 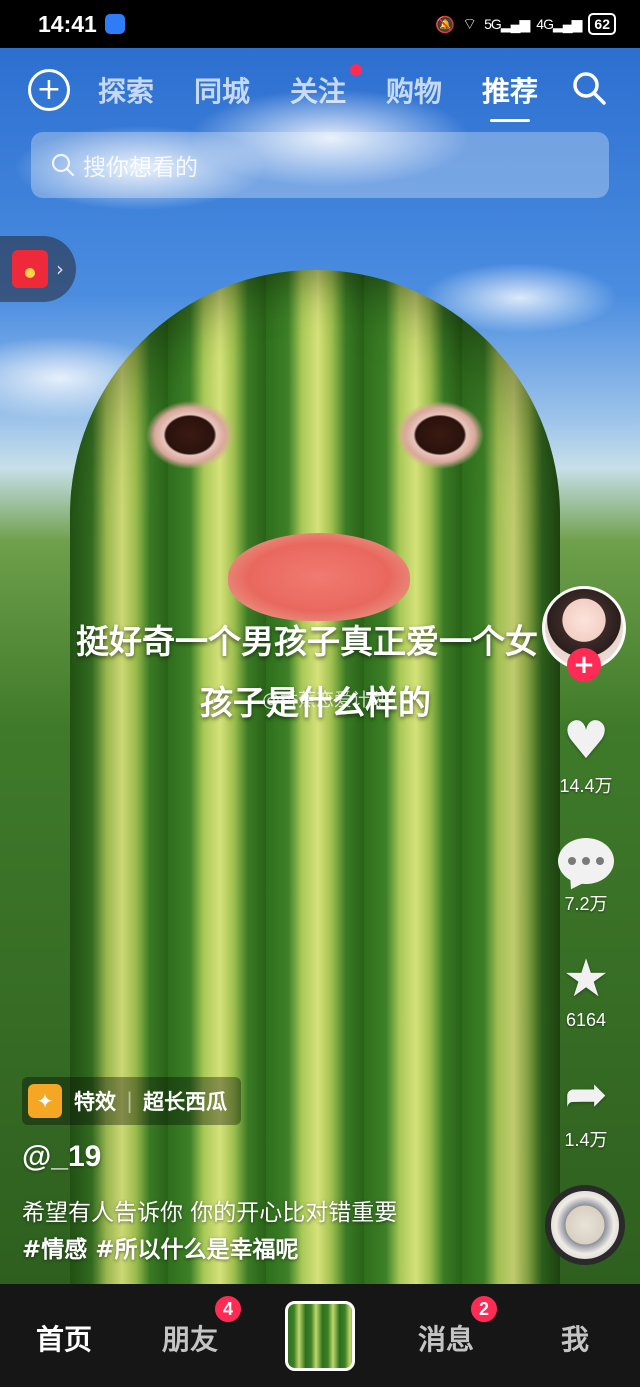 What do you see at coordinates (320, 165) in the screenshot?
I see `search-input: 搜你想看的` at bounding box center [320, 165].